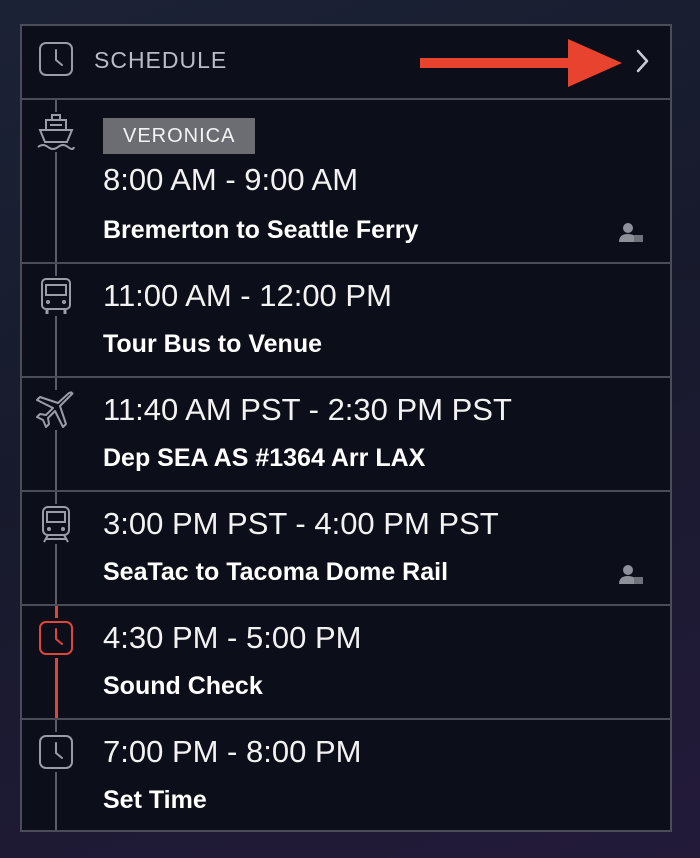  What do you see at coordinates (179, 136) in the screenshot?
I see `assignee-tag: VERONICA` at bounding box center [179, 136].